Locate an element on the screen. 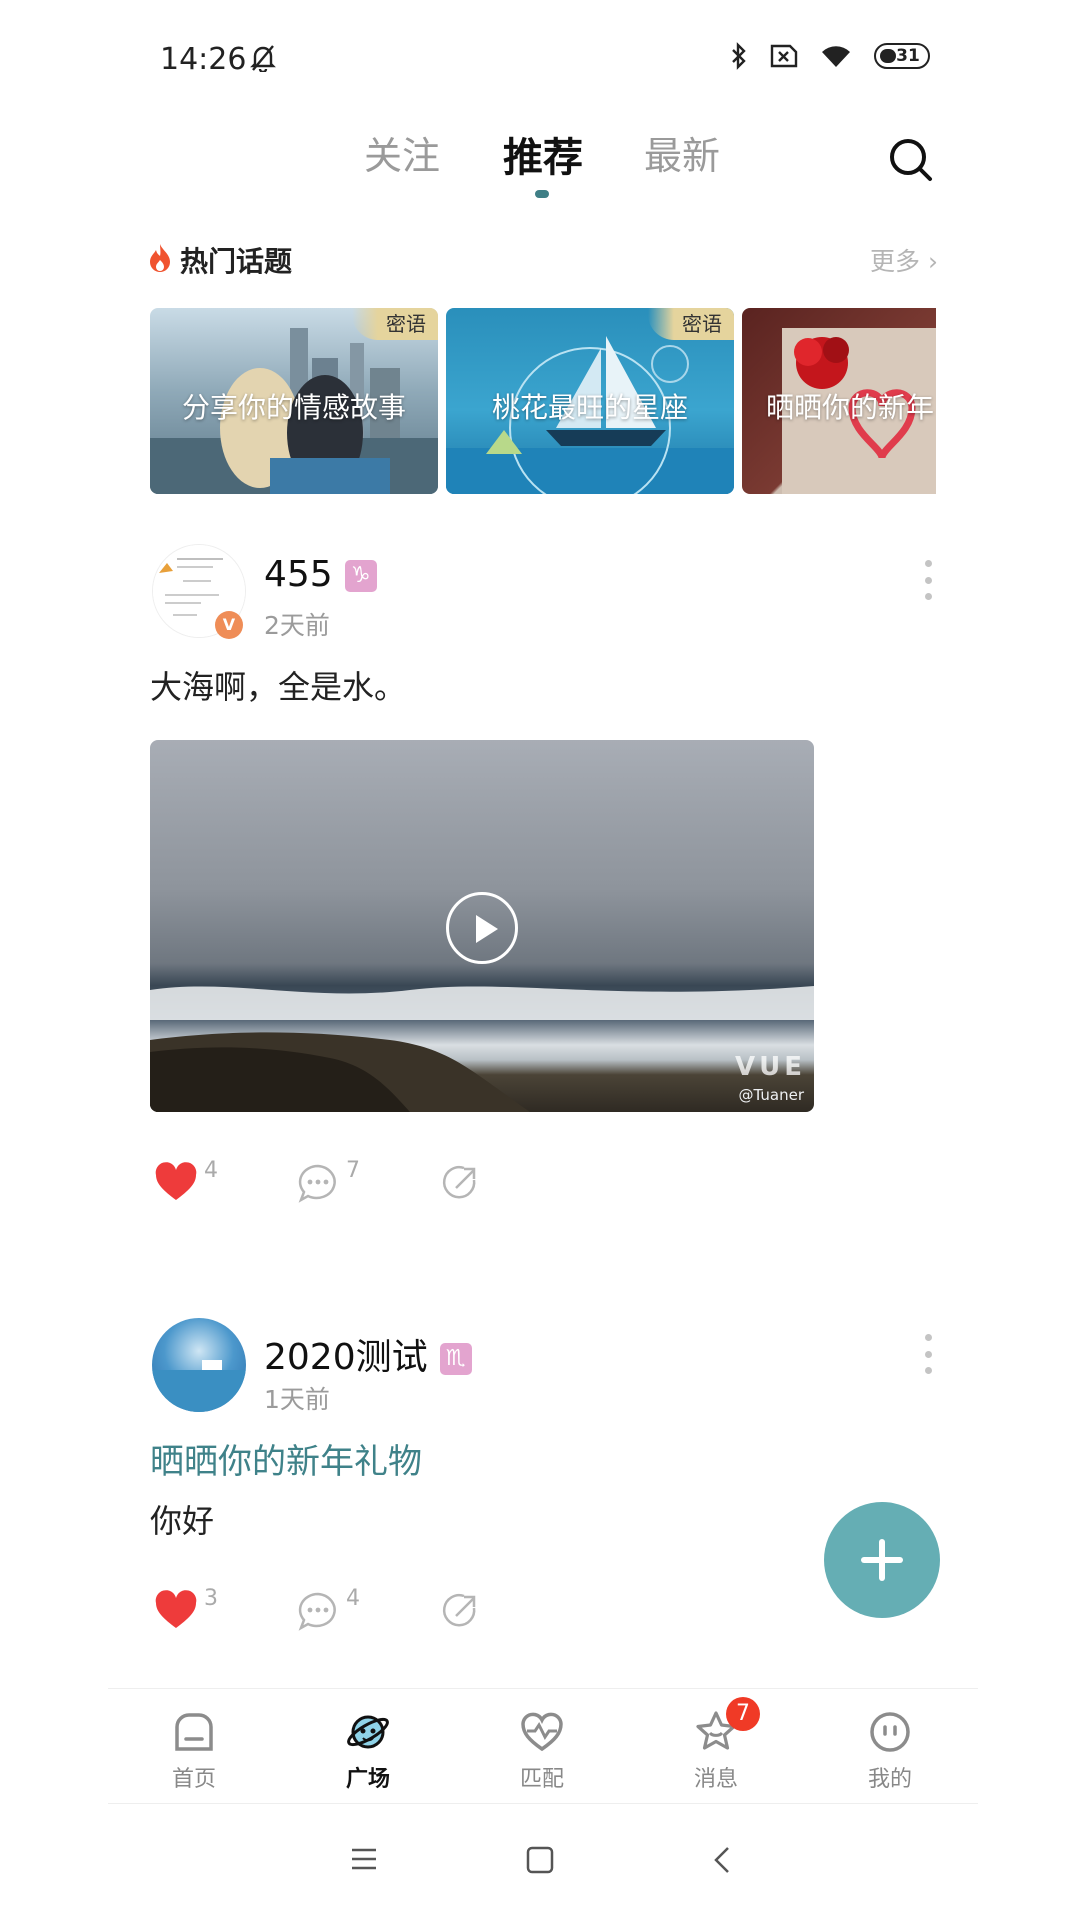 The width and height of the screenshot is (1080, 1920). topic-title: 晒晒你的新年 is located at coordinates (850, 407).